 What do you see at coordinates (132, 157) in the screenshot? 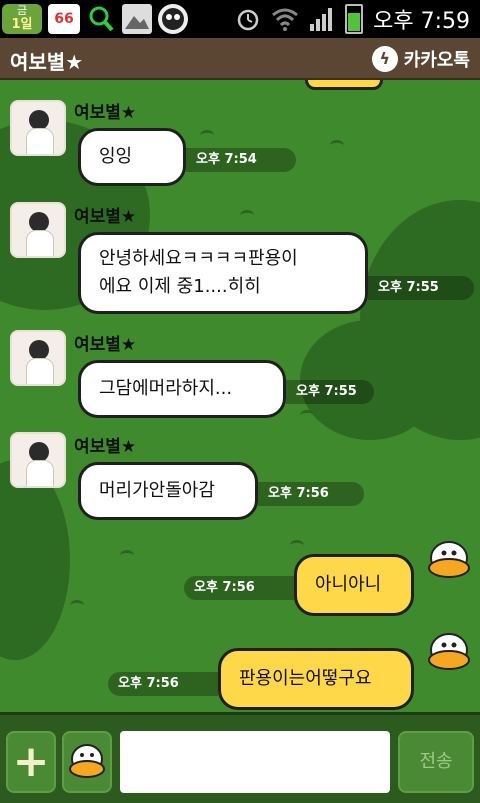
I see `message-bubble: 잉잉` at bounding box center [132, 157].